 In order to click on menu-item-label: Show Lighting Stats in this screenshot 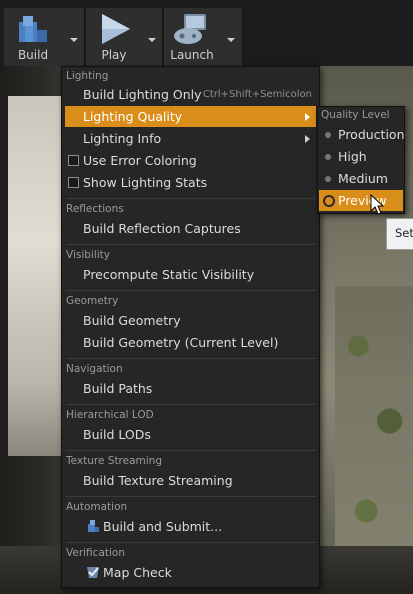, I will do `click(145, 182)`.